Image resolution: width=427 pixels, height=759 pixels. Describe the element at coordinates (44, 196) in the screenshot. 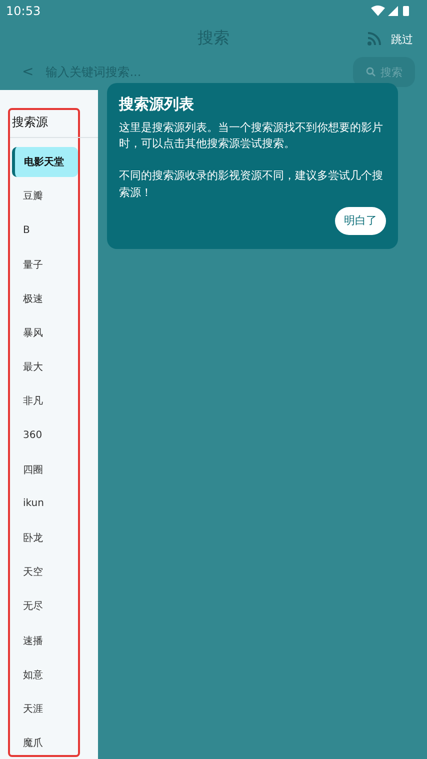

I see `source-item: 豆瓣` at that location.